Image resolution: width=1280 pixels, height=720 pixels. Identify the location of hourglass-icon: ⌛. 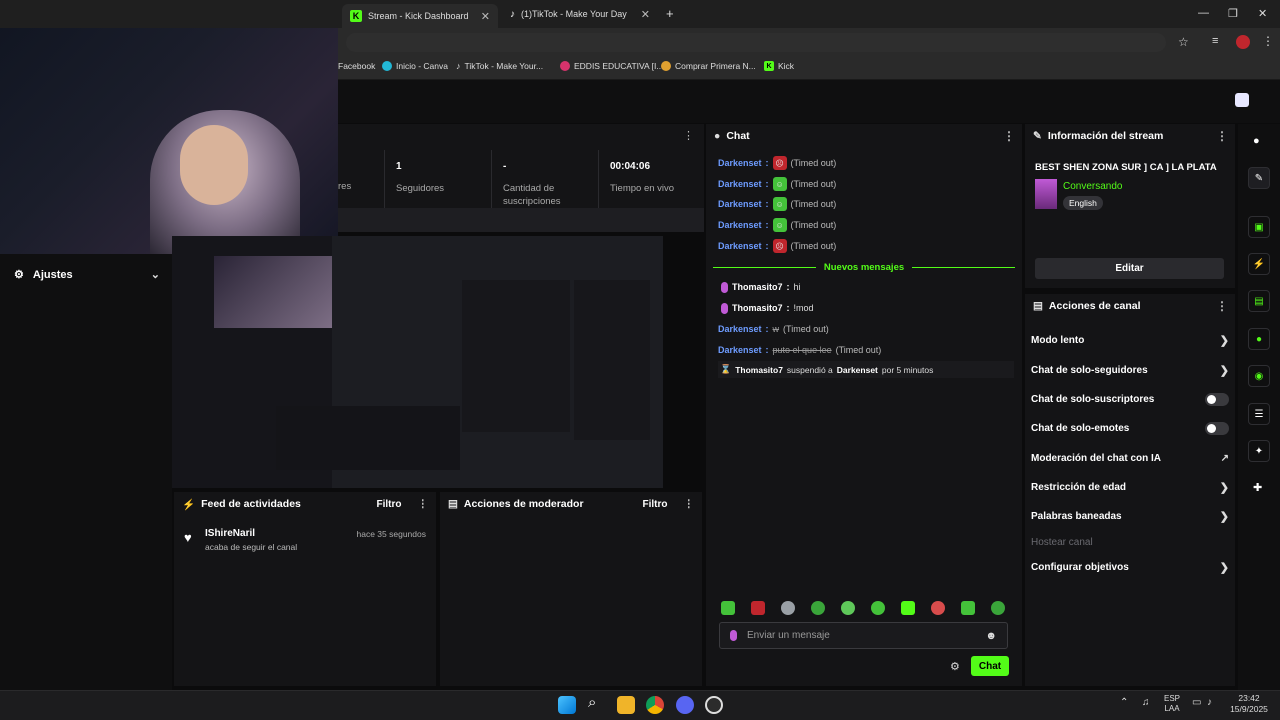
(726, 369).